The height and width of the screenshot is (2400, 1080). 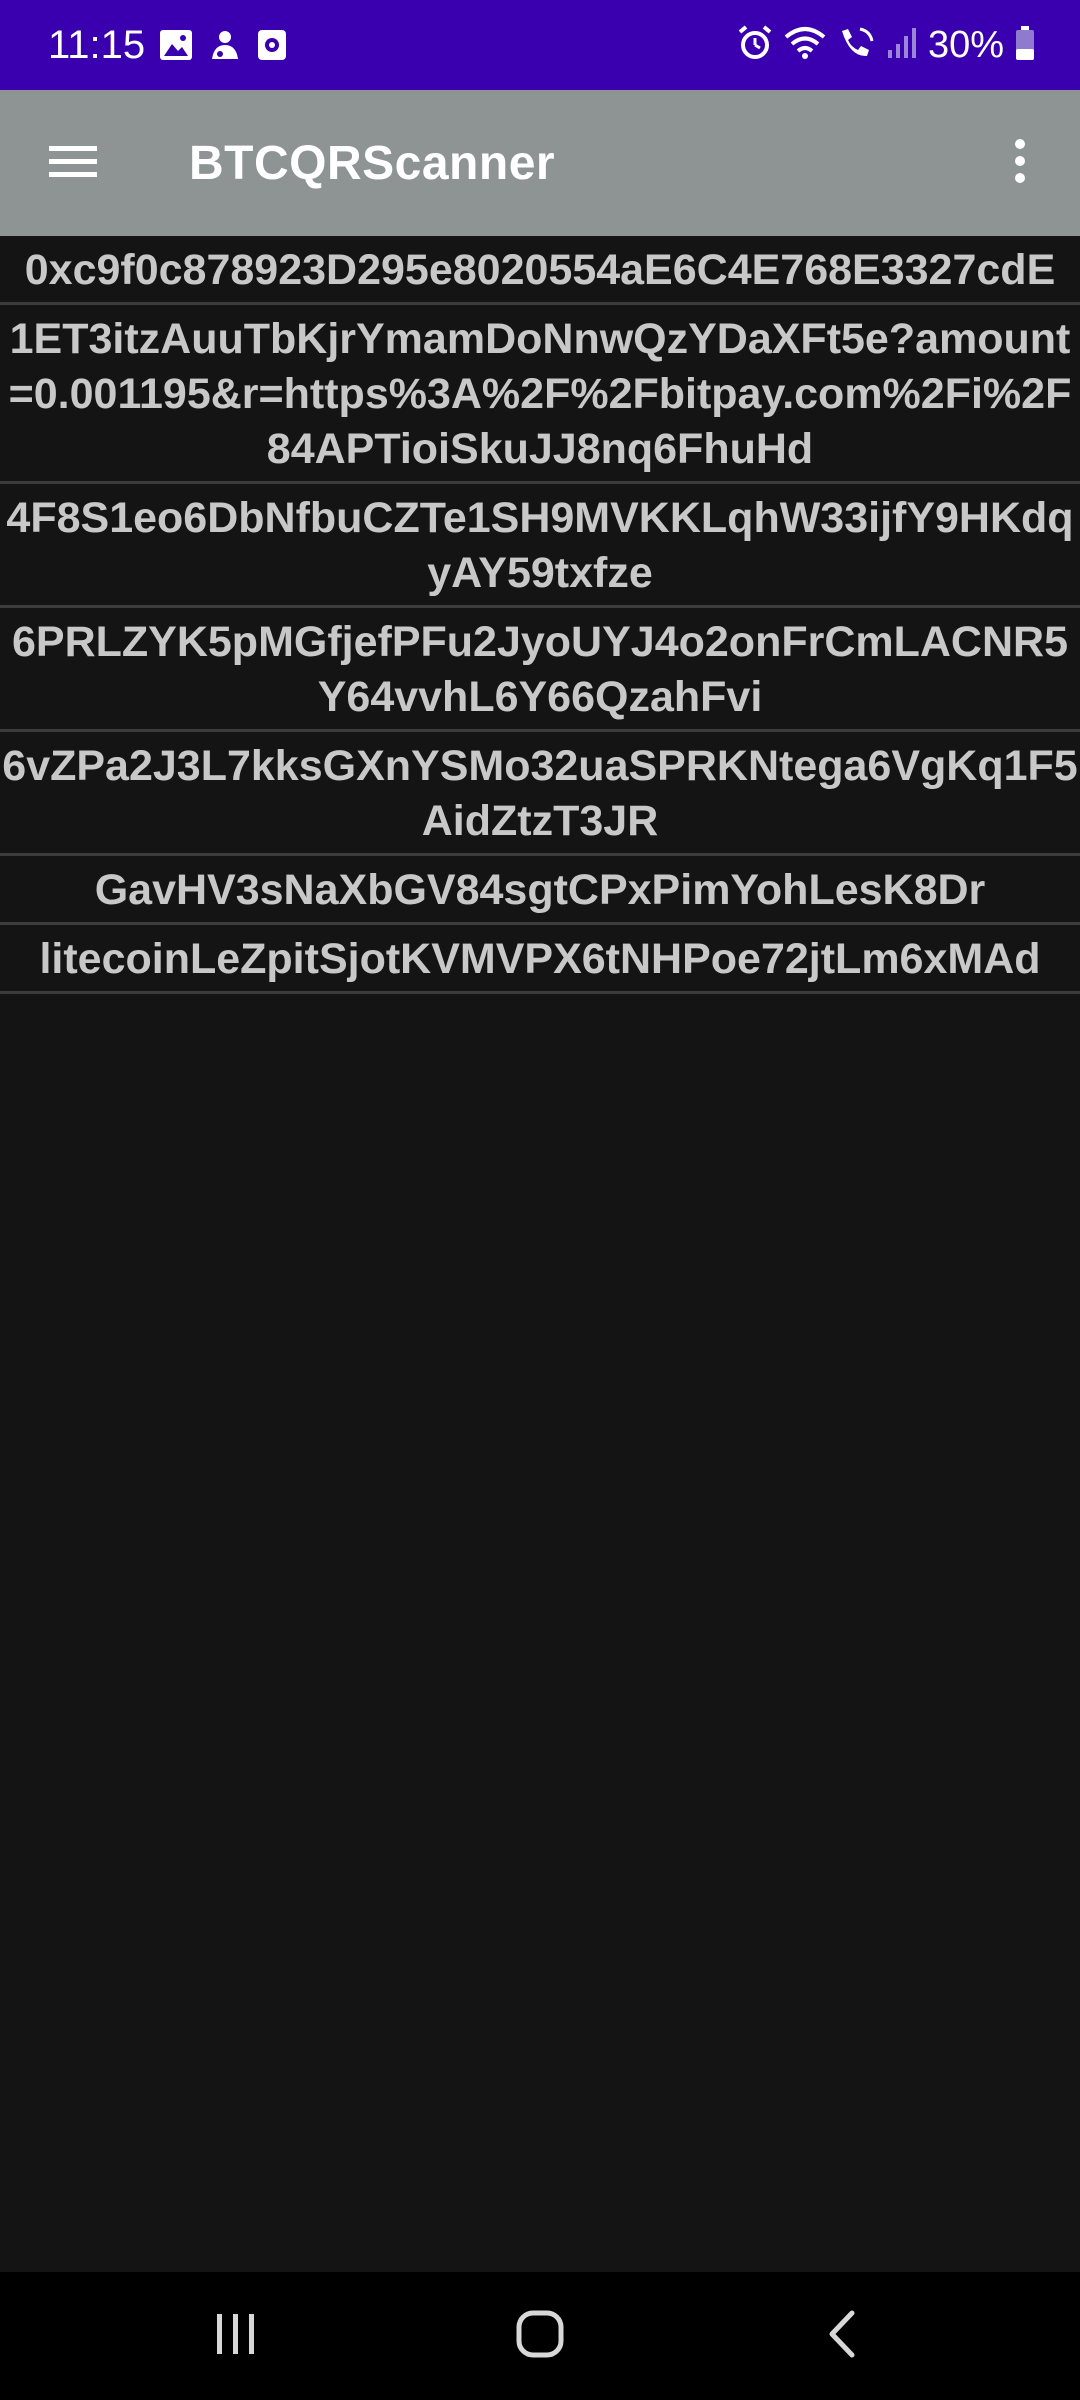 What do you see at coordinates (540, 45) in the screenshot?
I see `status-bar: 11:15 30%` at bounding box center [540, 45].